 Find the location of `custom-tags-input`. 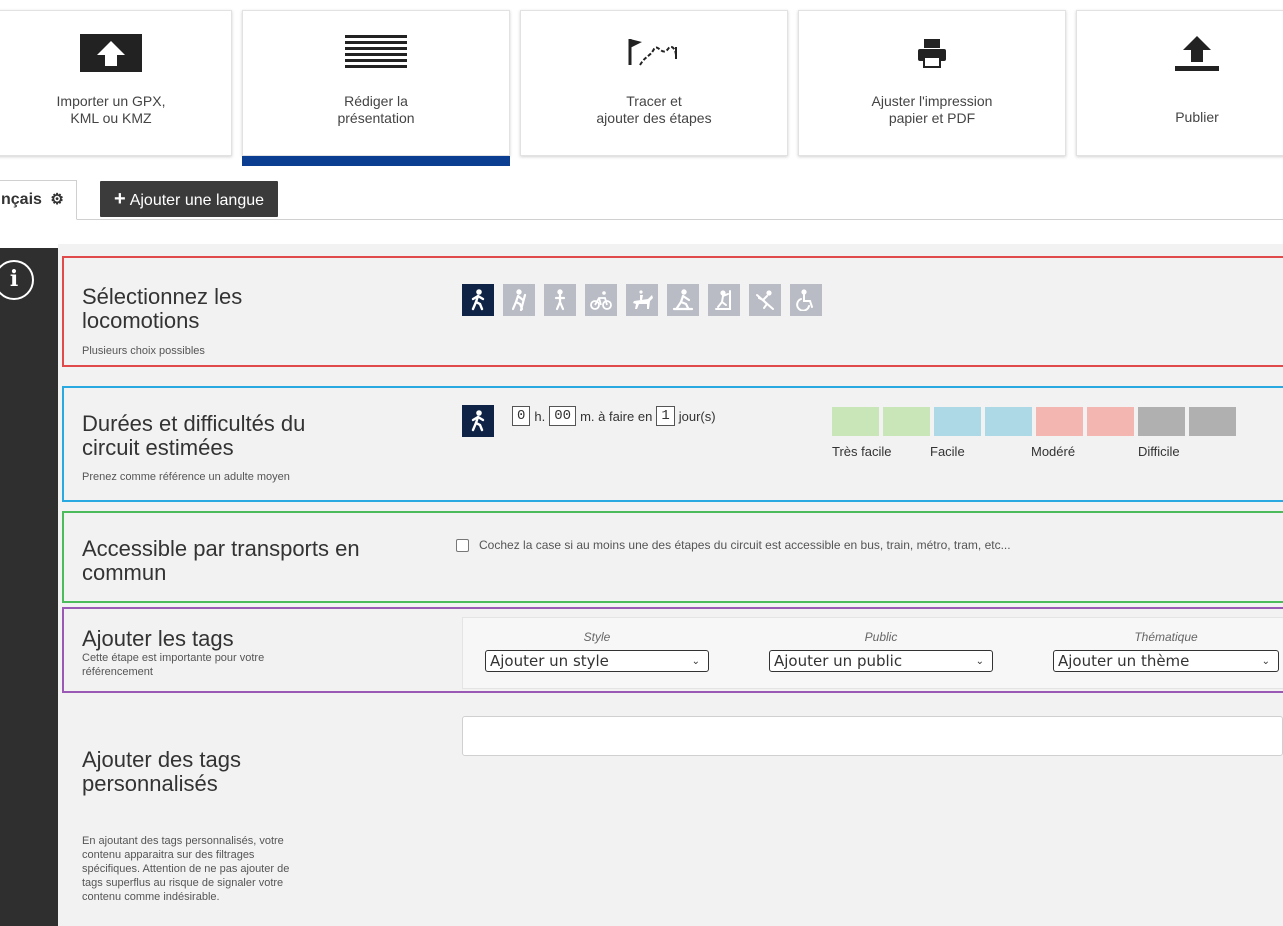

custom-tags-input is located at coordinates (872, 736).